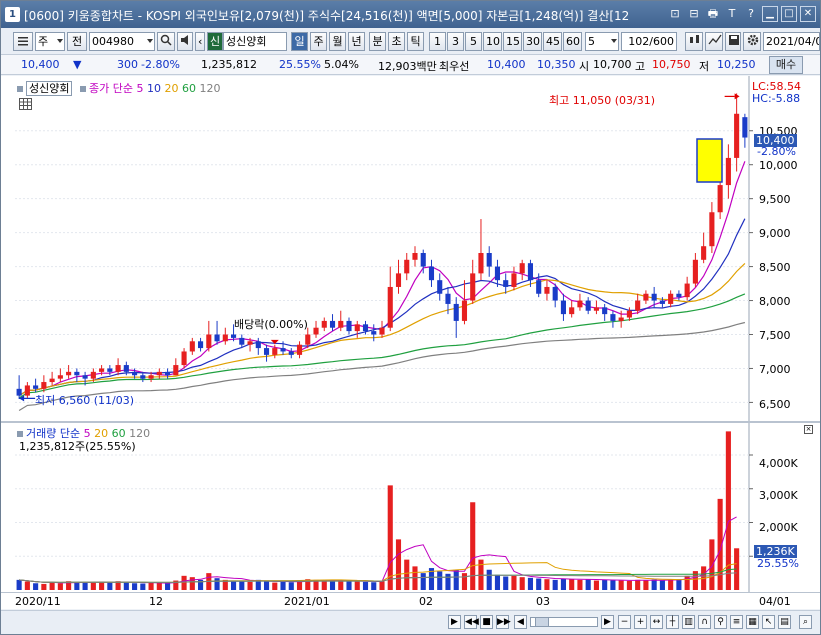  I want to click on print-icon: 🖶, so click(713, 14).